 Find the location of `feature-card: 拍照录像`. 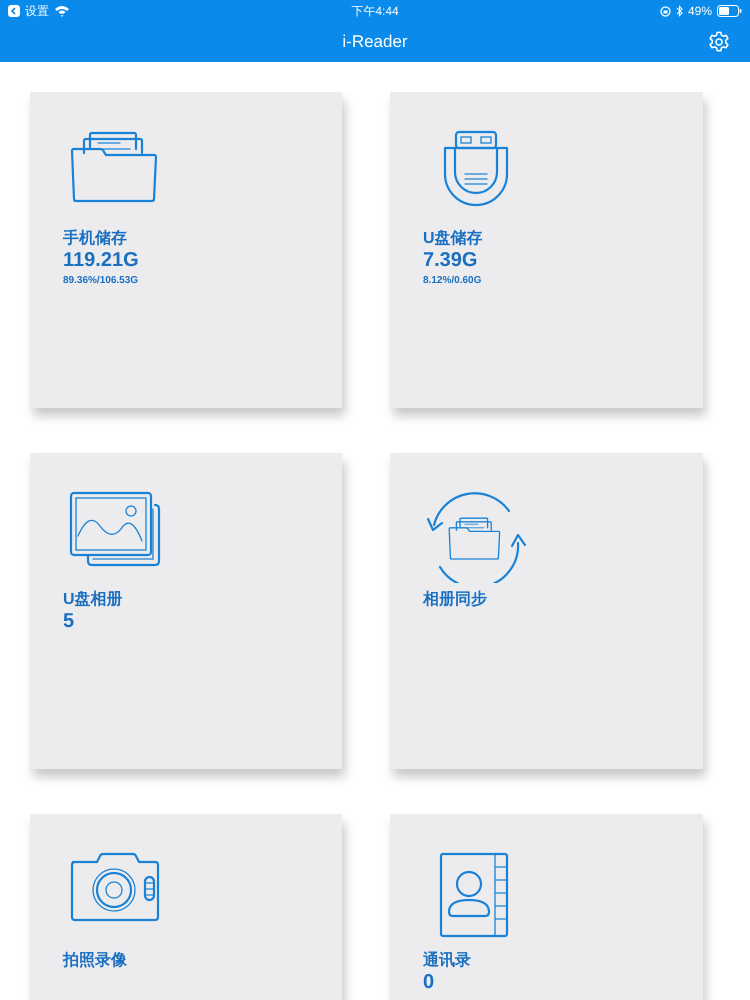

feature-card: 拍照录像 is located at coordinates (186, 907).